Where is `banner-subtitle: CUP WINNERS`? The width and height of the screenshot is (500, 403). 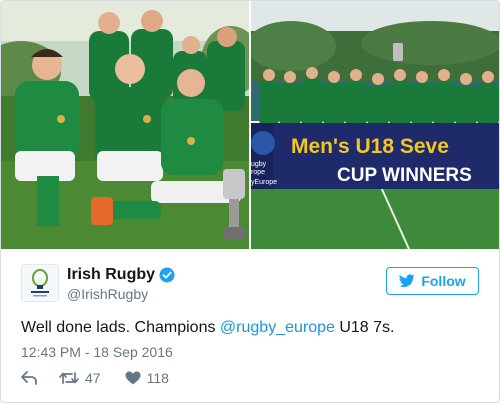
banner-subtitle: CUP WINNERS is located at coordinates (404, 175).